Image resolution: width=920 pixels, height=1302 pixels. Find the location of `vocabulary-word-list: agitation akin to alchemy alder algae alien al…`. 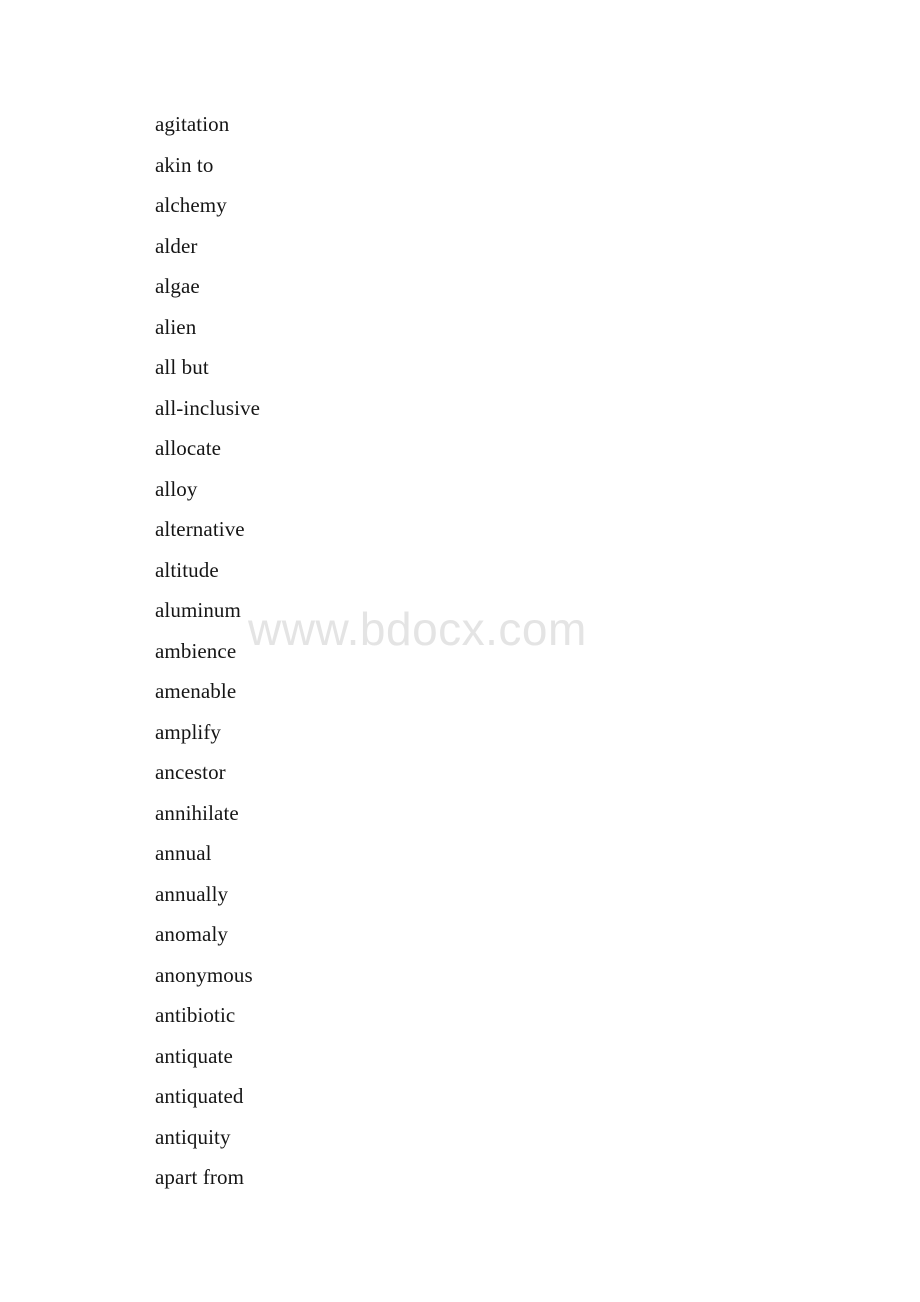

vocabulary-word-list: agitation akin to alchemy alder algae alien al… is located at coordinates (207, 651).